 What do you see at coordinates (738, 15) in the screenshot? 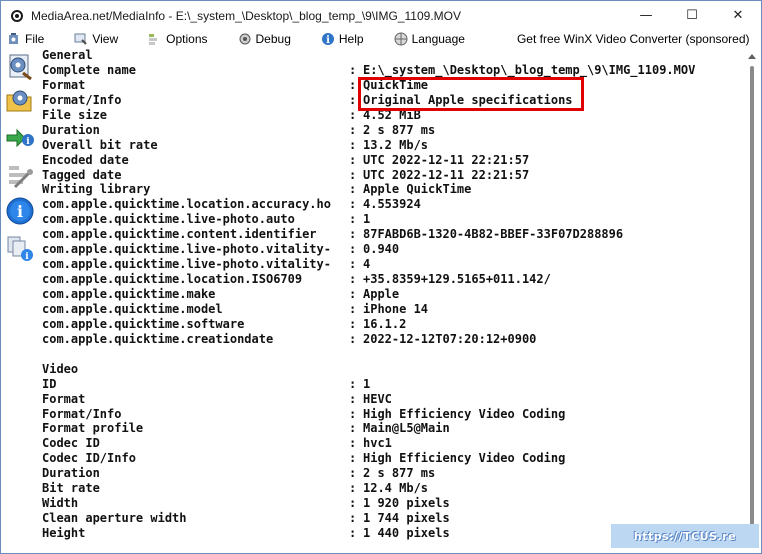
I see `close-button: ✕` at bounding box center [738, 15].